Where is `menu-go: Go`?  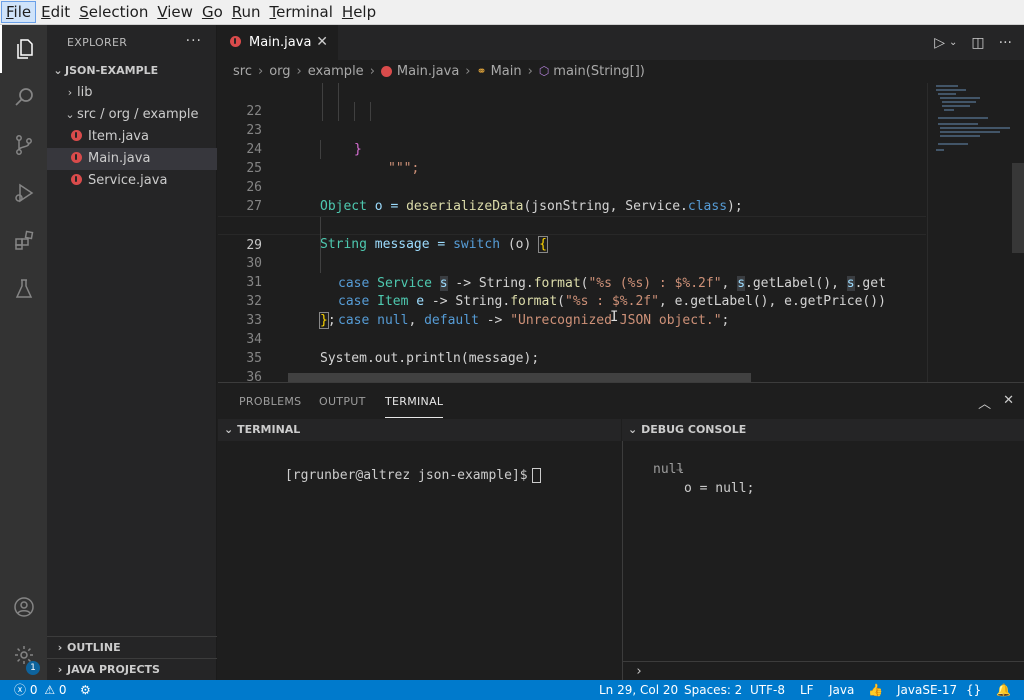 menu-go: Go is located at coordinates (212, 12).